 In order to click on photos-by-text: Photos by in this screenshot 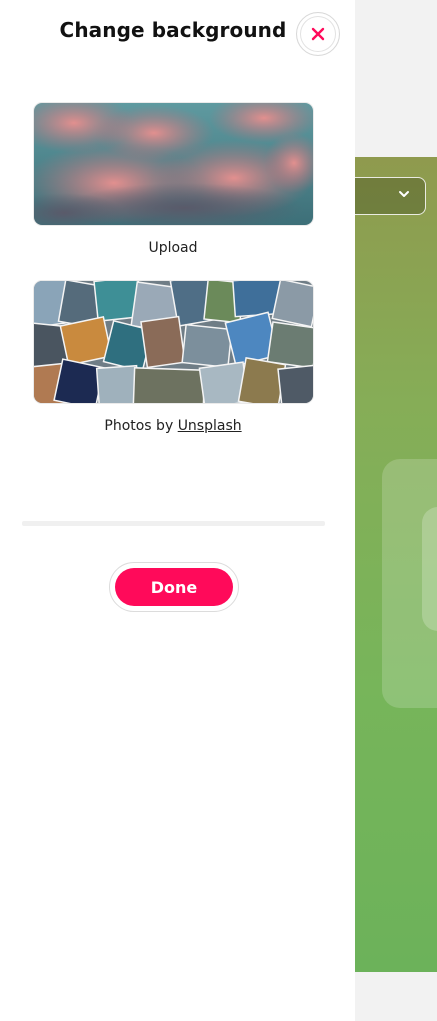, I will do `click(141, 426)`.